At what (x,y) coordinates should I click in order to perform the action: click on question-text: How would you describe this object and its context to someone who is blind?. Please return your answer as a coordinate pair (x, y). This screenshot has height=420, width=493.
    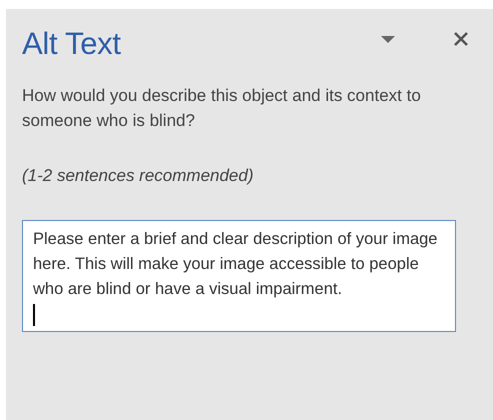
    Looking at the image, I should click on (222, 108).